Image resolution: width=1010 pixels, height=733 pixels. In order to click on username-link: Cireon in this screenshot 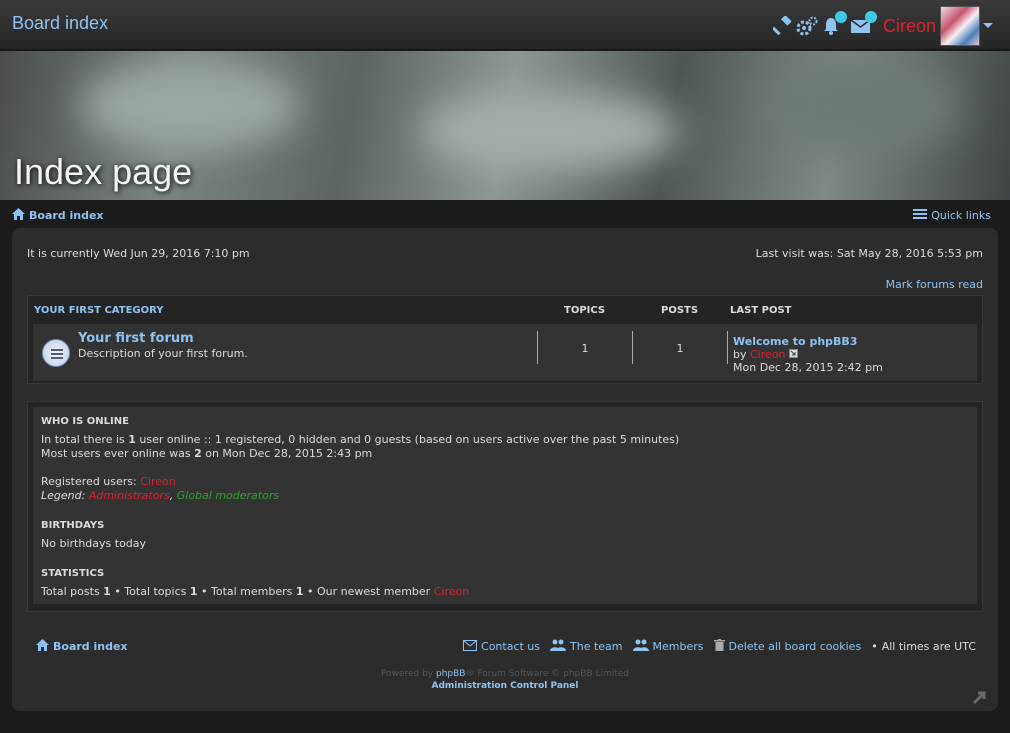, I will do `click(909, 26)`.